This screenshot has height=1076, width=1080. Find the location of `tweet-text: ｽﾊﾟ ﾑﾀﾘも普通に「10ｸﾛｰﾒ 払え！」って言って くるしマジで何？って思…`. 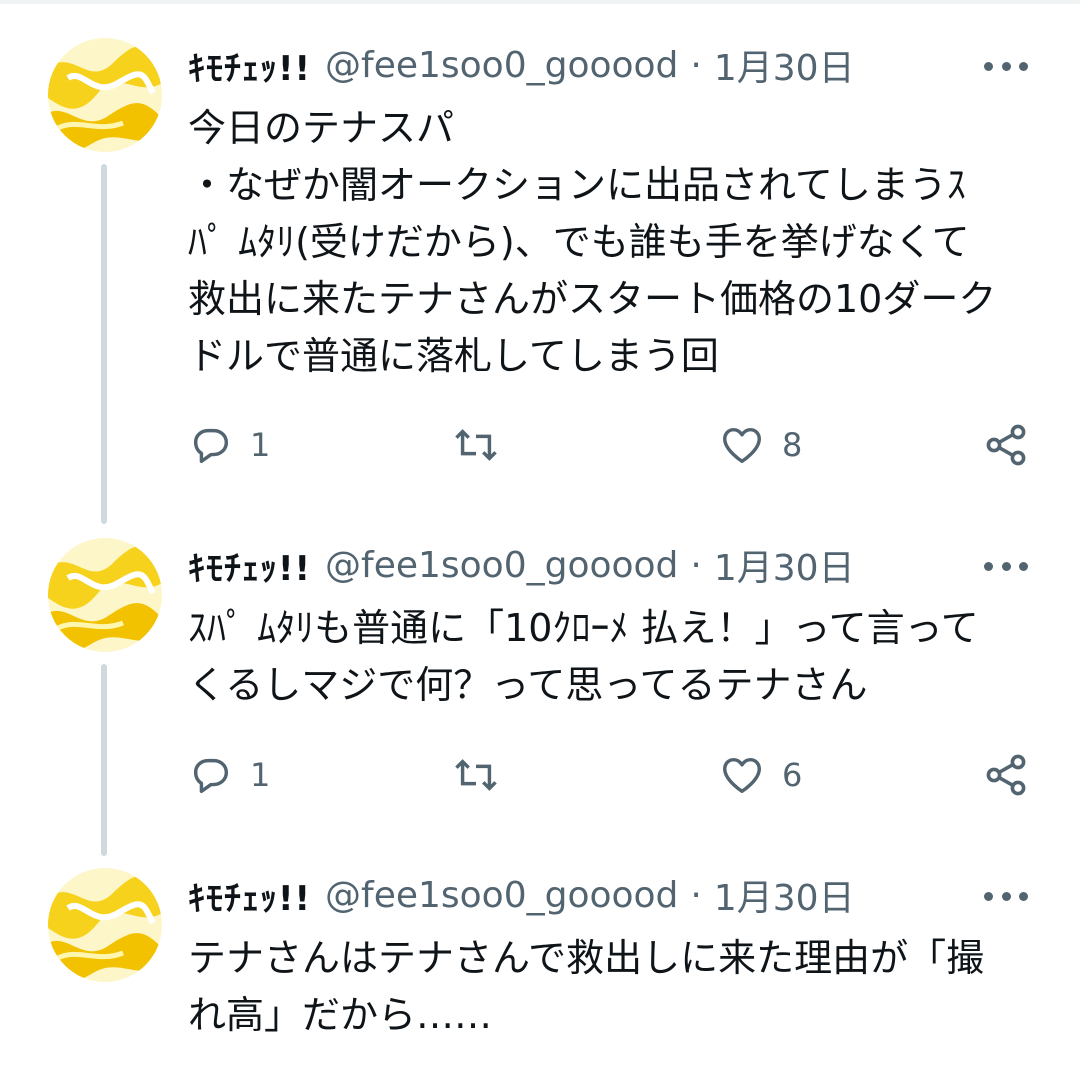

tweet-text: ｽﾊﾟ ﾑﾀﾘも普通に「10ｸﾛｰﾒ 払え！」って言って くるしマジで何？って思… is located at coordinates (583, 656).